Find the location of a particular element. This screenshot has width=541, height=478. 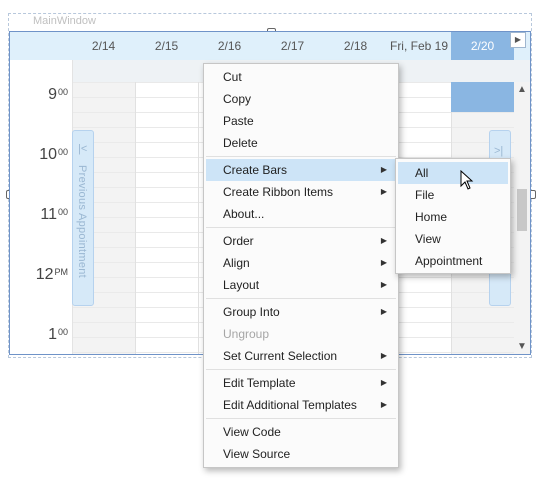

time-ruler: 900 1000 1100 12PM 100 is located at coordinates (41, 207).